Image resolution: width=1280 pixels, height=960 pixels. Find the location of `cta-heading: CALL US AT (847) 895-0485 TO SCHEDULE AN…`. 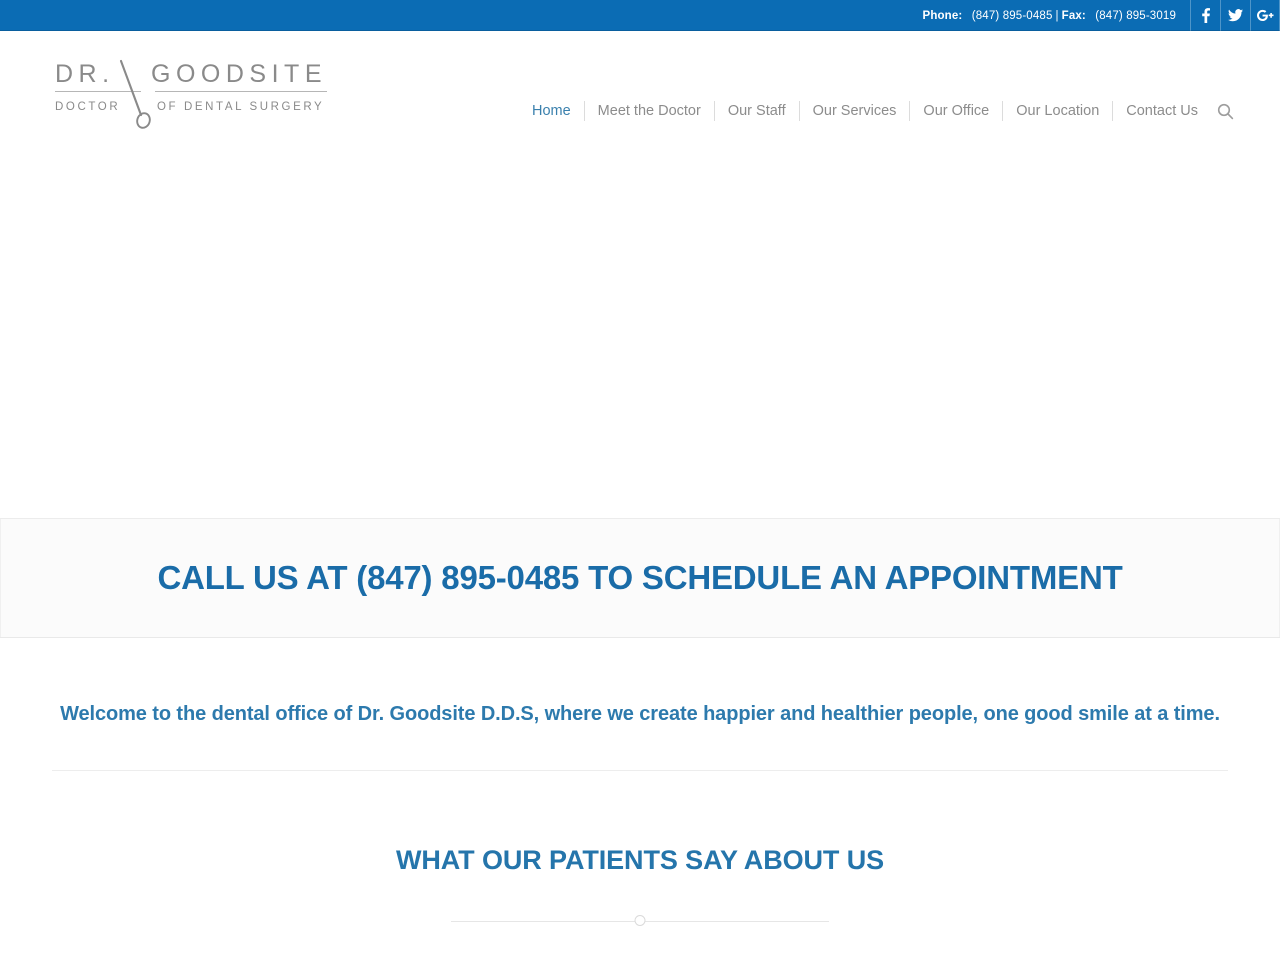

cta-heading: CALL US AT (847) 895-0485 TO SCHEDULE AN… is located at coordinates (640, 577).